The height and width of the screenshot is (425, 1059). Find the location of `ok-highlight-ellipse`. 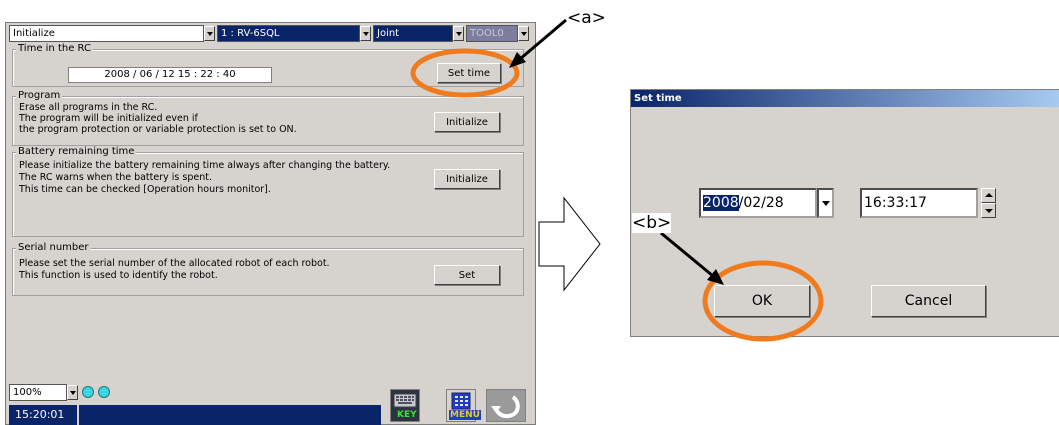

ok-highlight-ellipse is located at coordinates (763, 301).